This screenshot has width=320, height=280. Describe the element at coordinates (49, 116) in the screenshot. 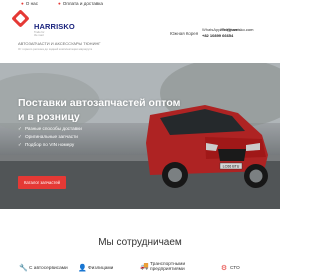

I see `hero-title-line2: и в розницу` at that location.